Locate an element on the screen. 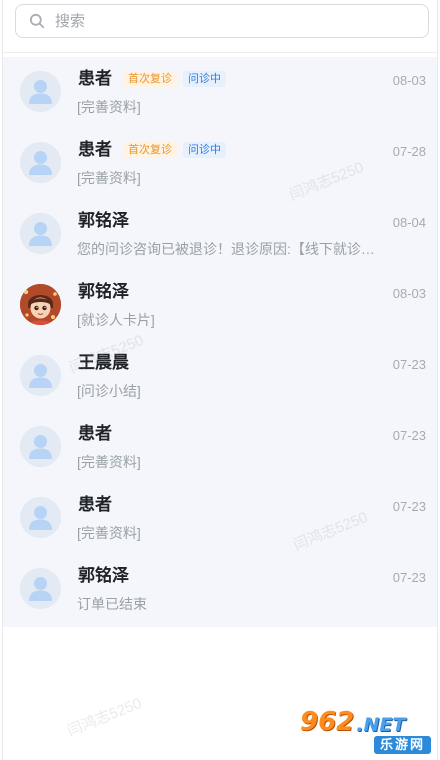 Image resolution: width=440 pixels, height=760 pixels. message-preview: 订单已结束 is located at coordinates (112, 604).